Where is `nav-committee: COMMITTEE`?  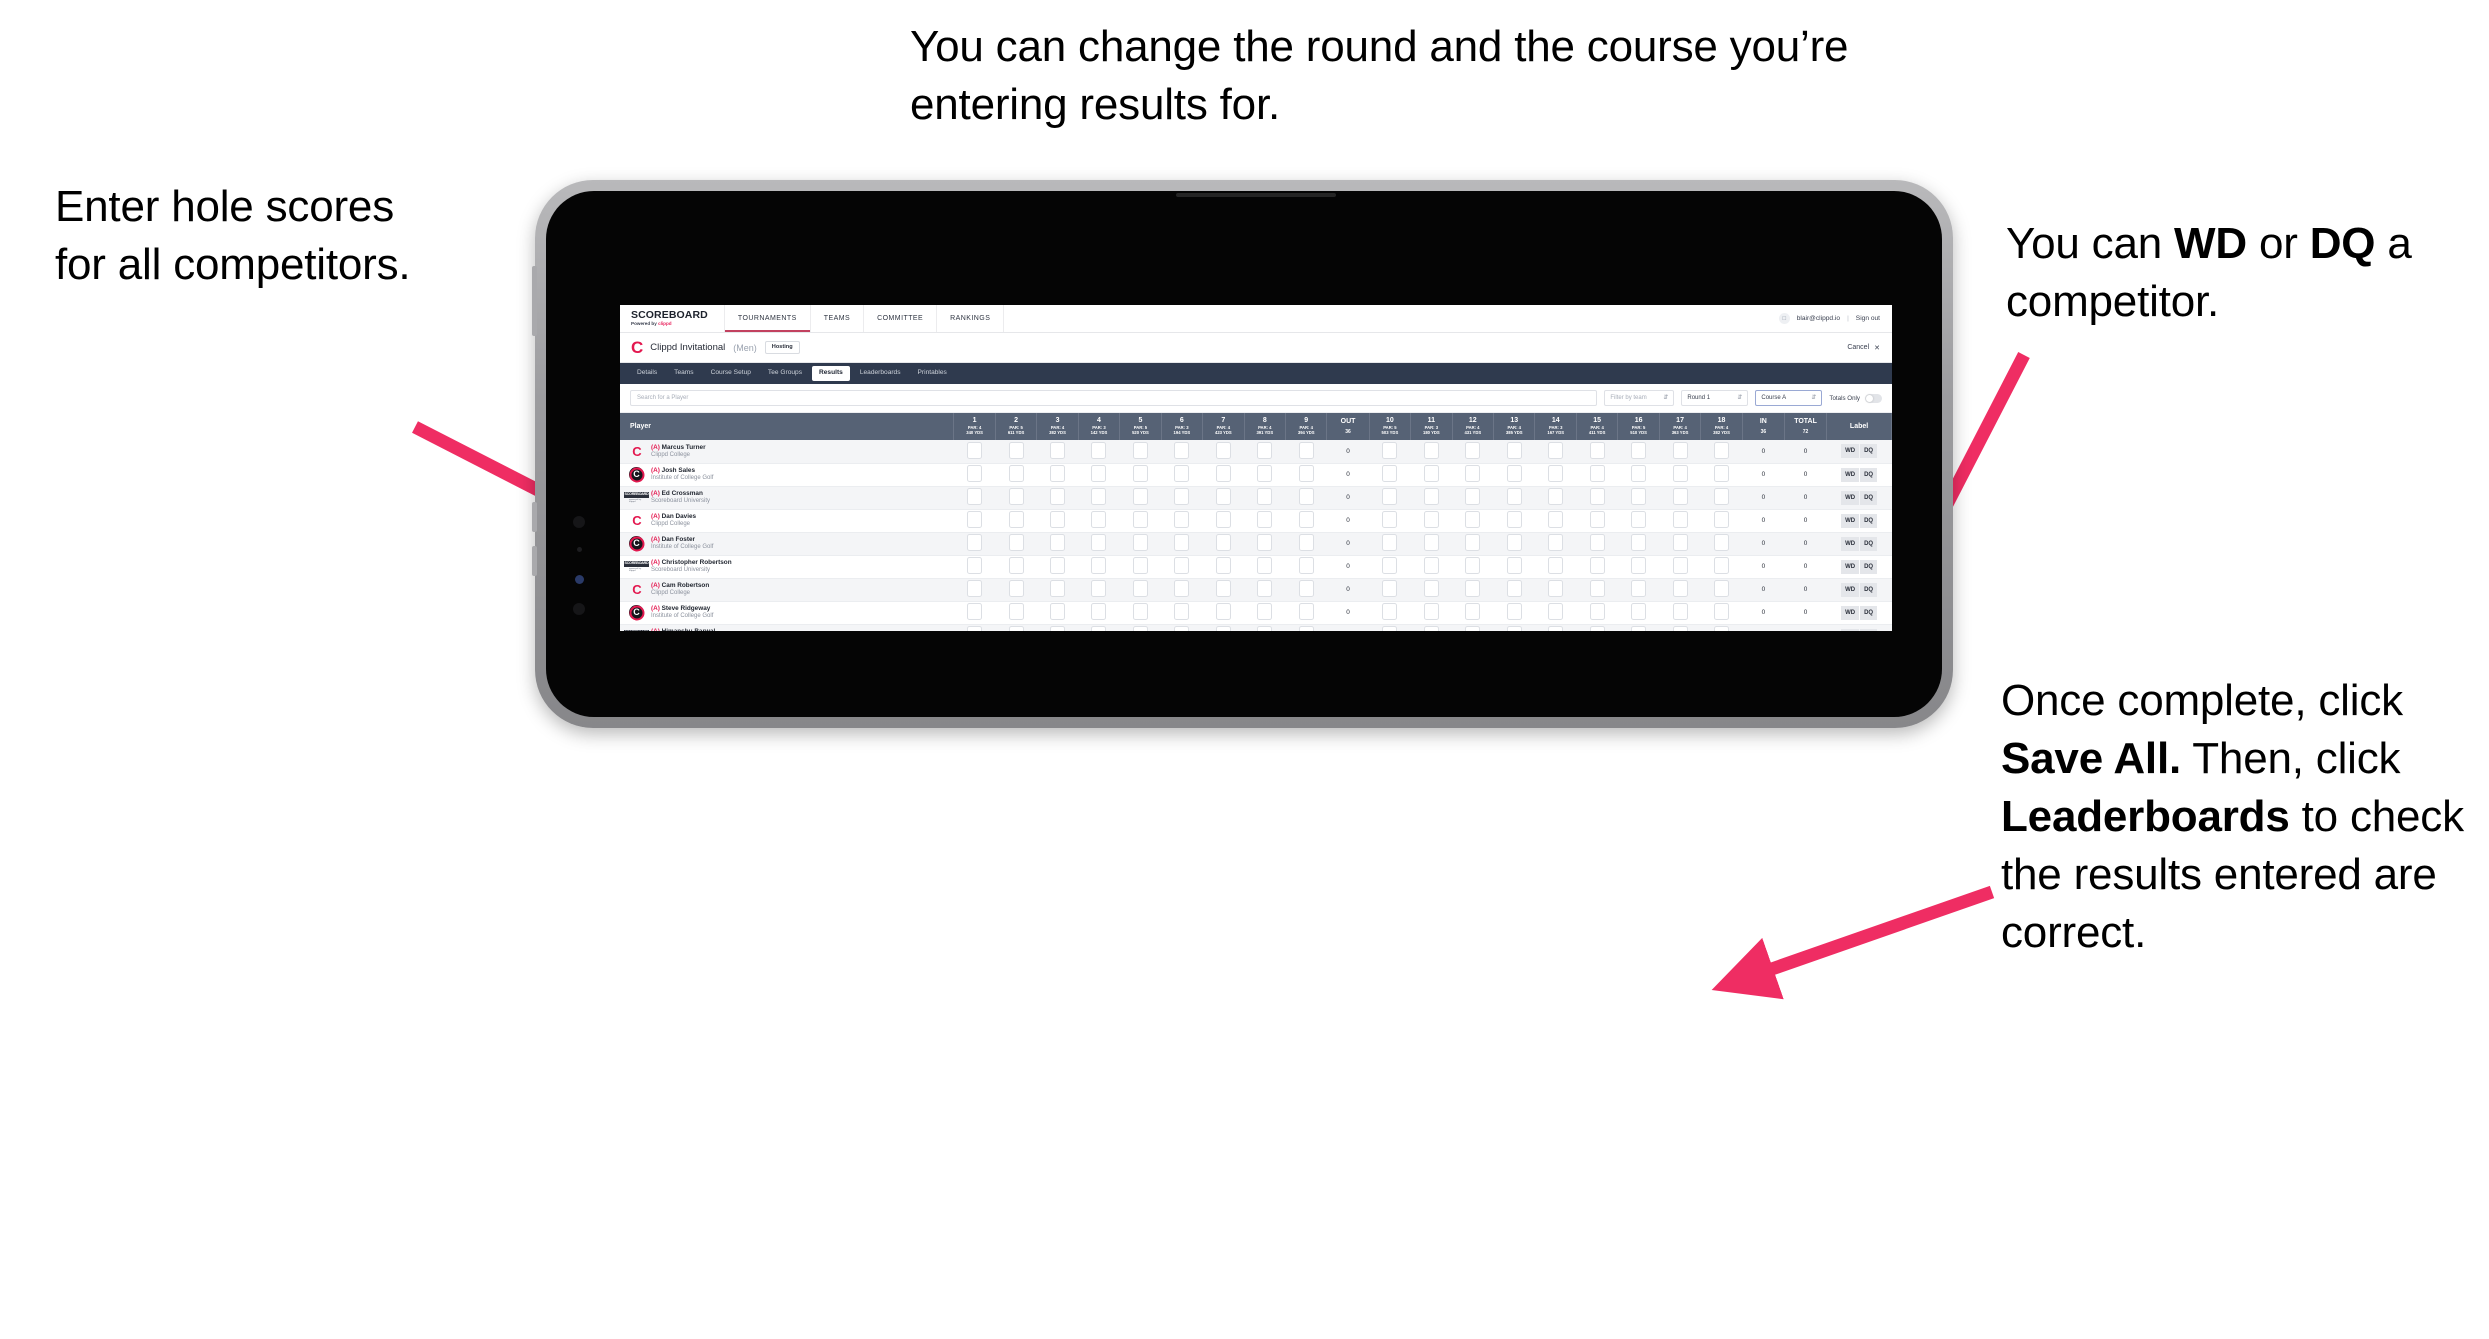 nav-committee: COMMITTEE is located at coordinates (899, 318).